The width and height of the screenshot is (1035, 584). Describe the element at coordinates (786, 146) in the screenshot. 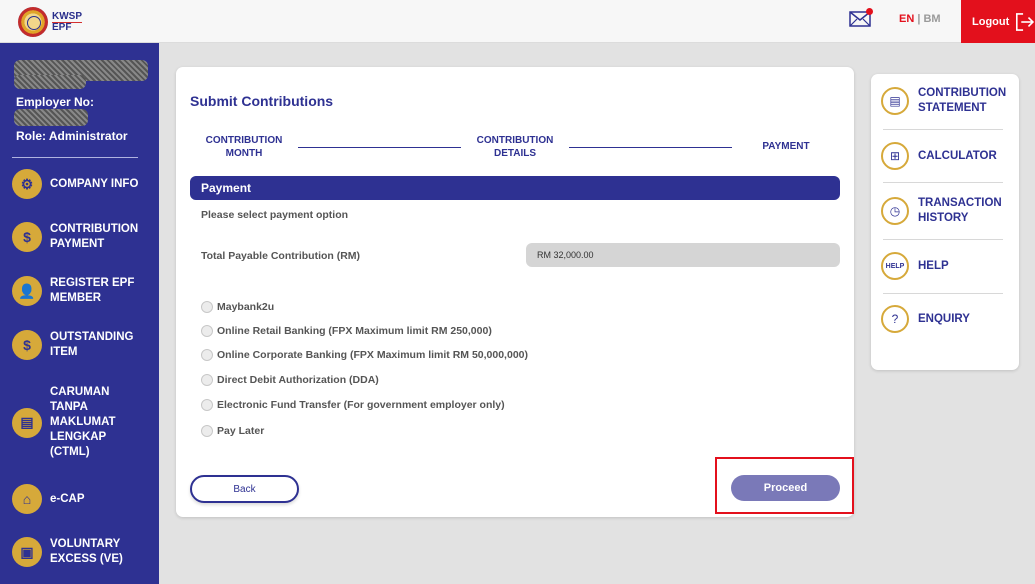

I see `step-payment: PAYMENT` at that location.